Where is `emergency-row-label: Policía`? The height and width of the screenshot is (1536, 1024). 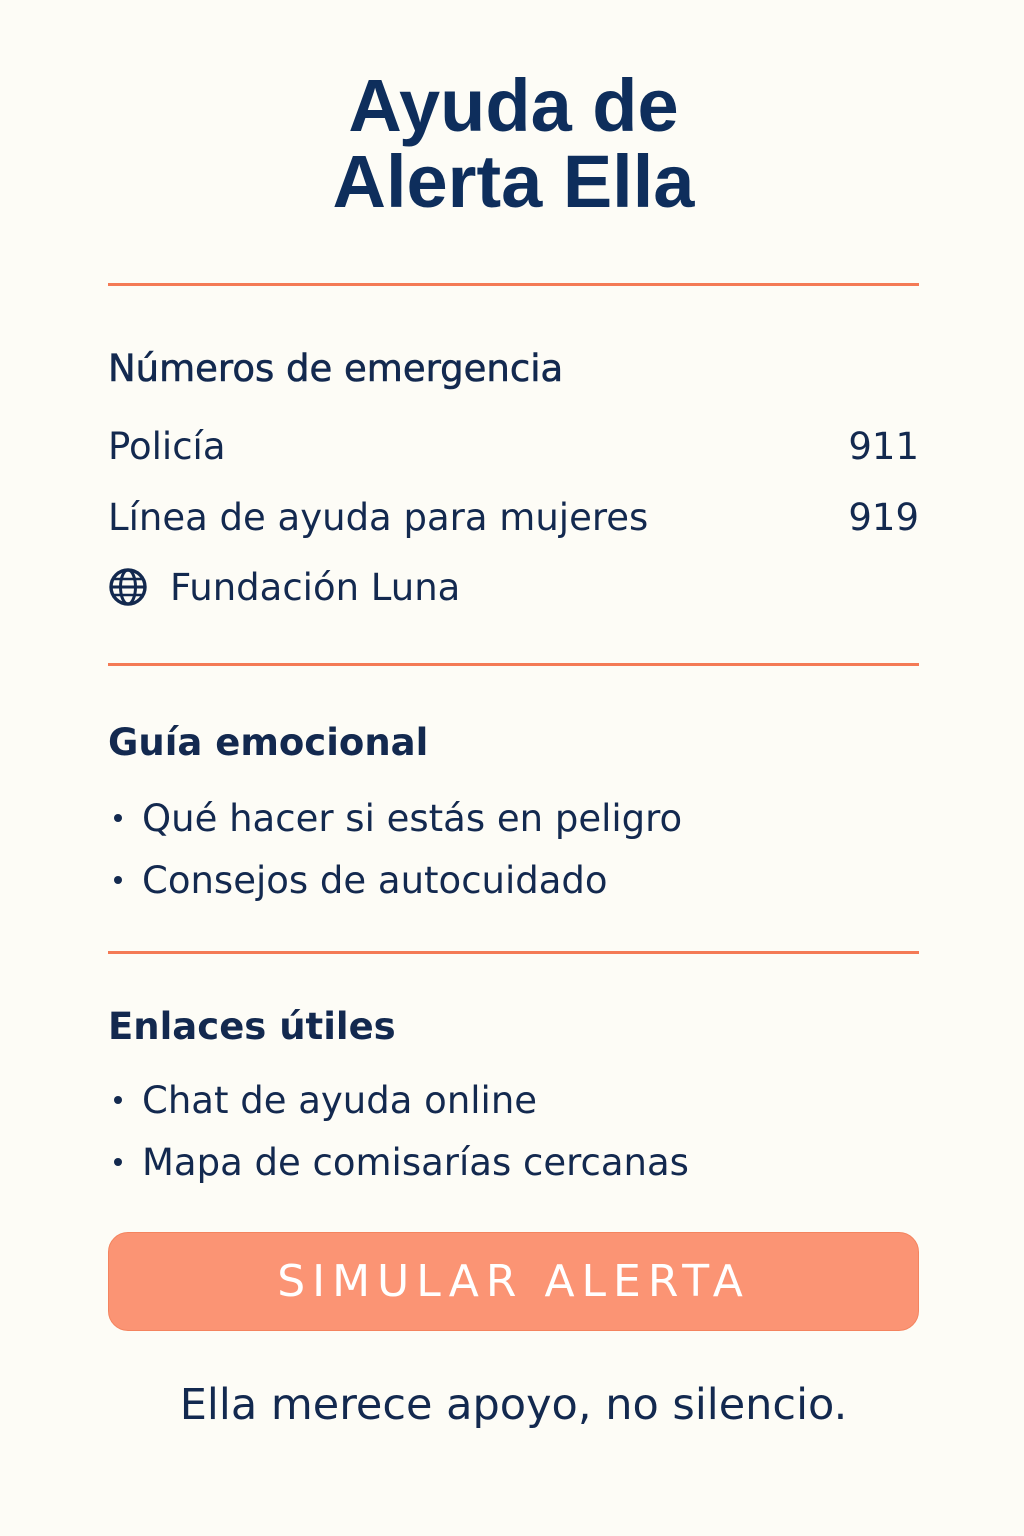 emergency-row-label: Policía is located at coordinates (167, 446).